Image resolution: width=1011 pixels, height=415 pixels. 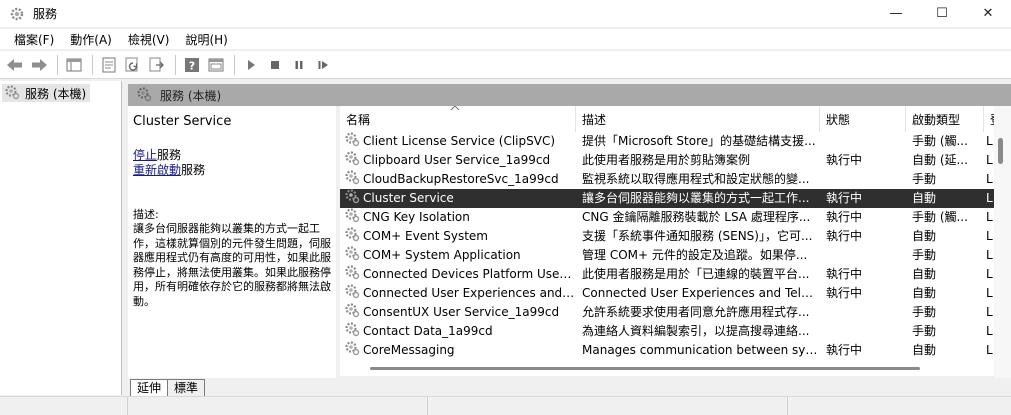 I want to click on help-icon: ?, so click(x=192, y=65).